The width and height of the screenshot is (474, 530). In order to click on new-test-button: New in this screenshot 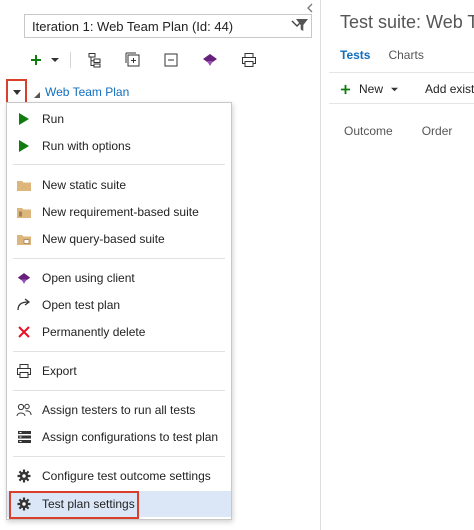, I will do `click(369, 89)`.